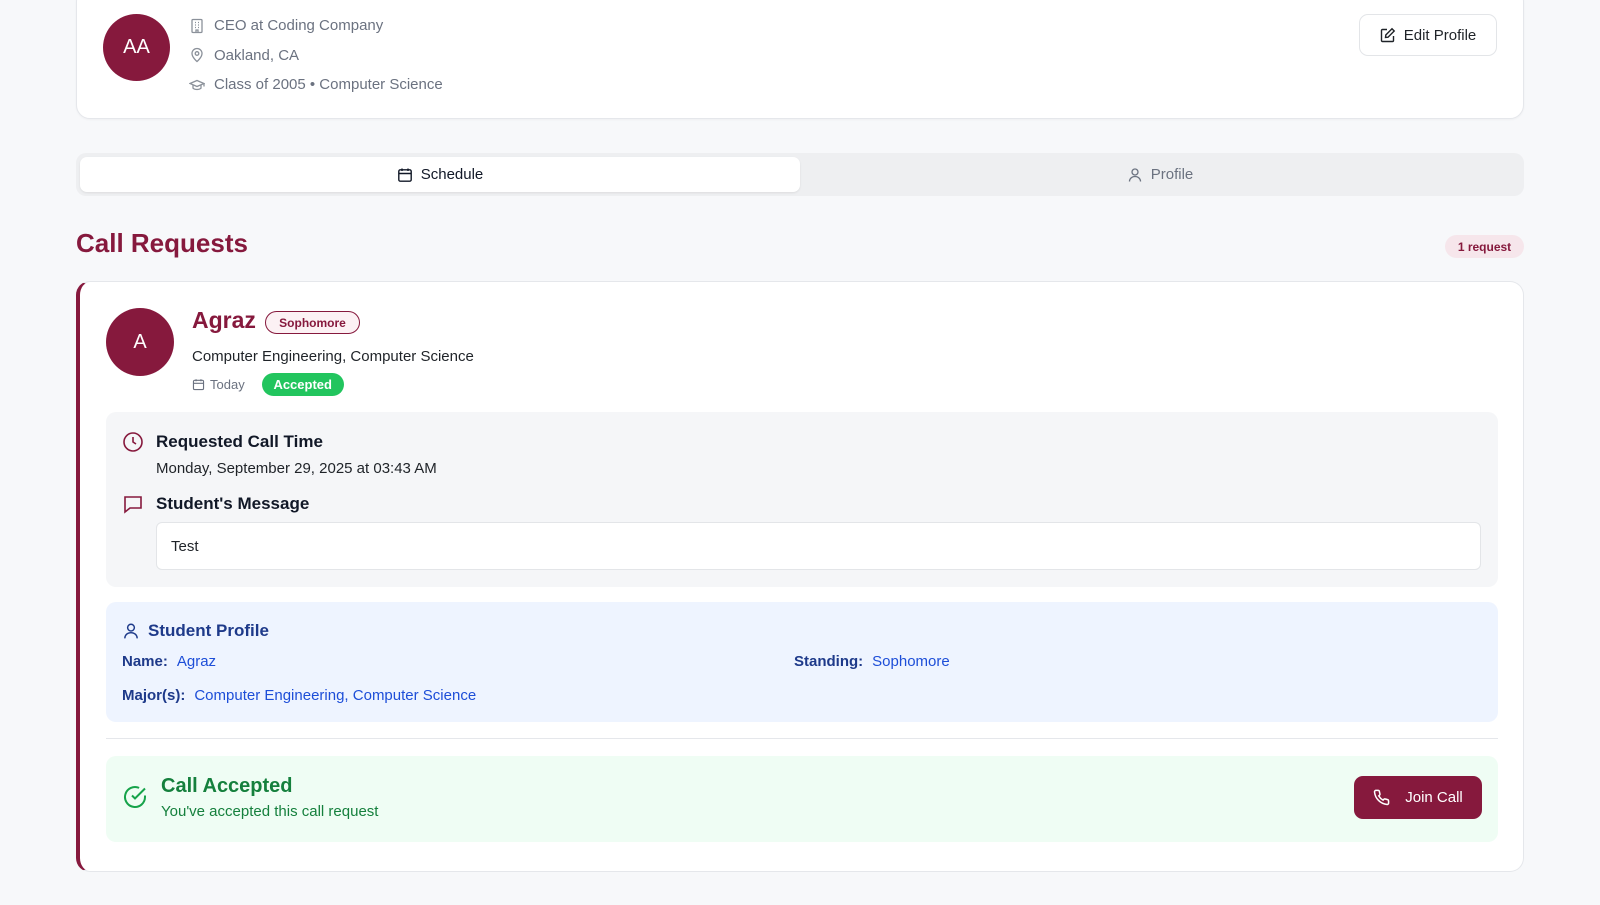  What do you see at coordinates (169, 661) in the screenshot?
I see `profile-name-field: Name: Agraz` at bounding box center [169, 661].